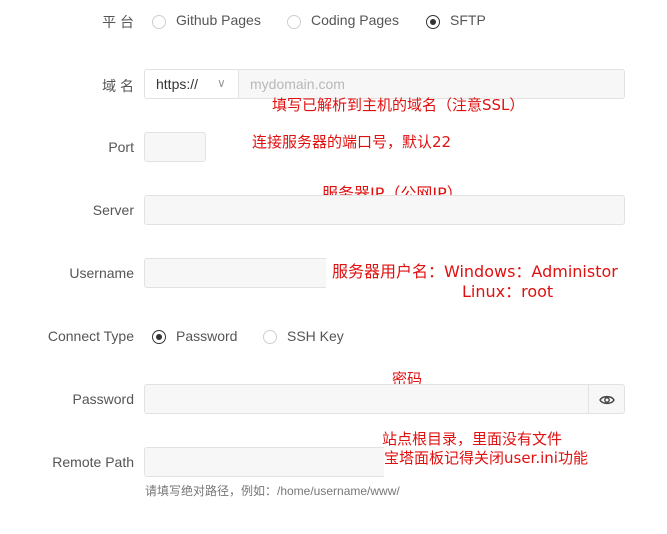 The image size is (667, 534). Describe the element at coordinates (90, 336) in the screenshot. I see `connect-type-label: Connect Type` at that location.